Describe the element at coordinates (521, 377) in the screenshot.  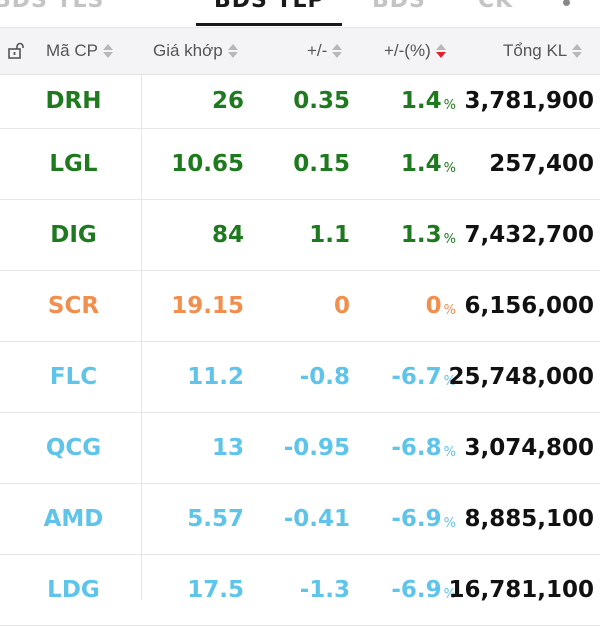
I see `volume-cell: 25,748,000` at that location.